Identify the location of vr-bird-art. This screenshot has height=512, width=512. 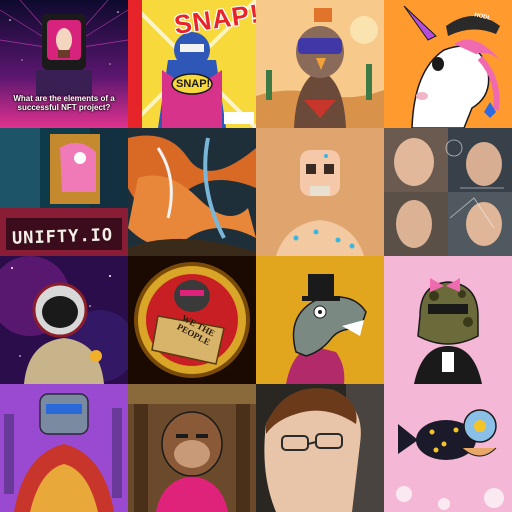
(320, 64).